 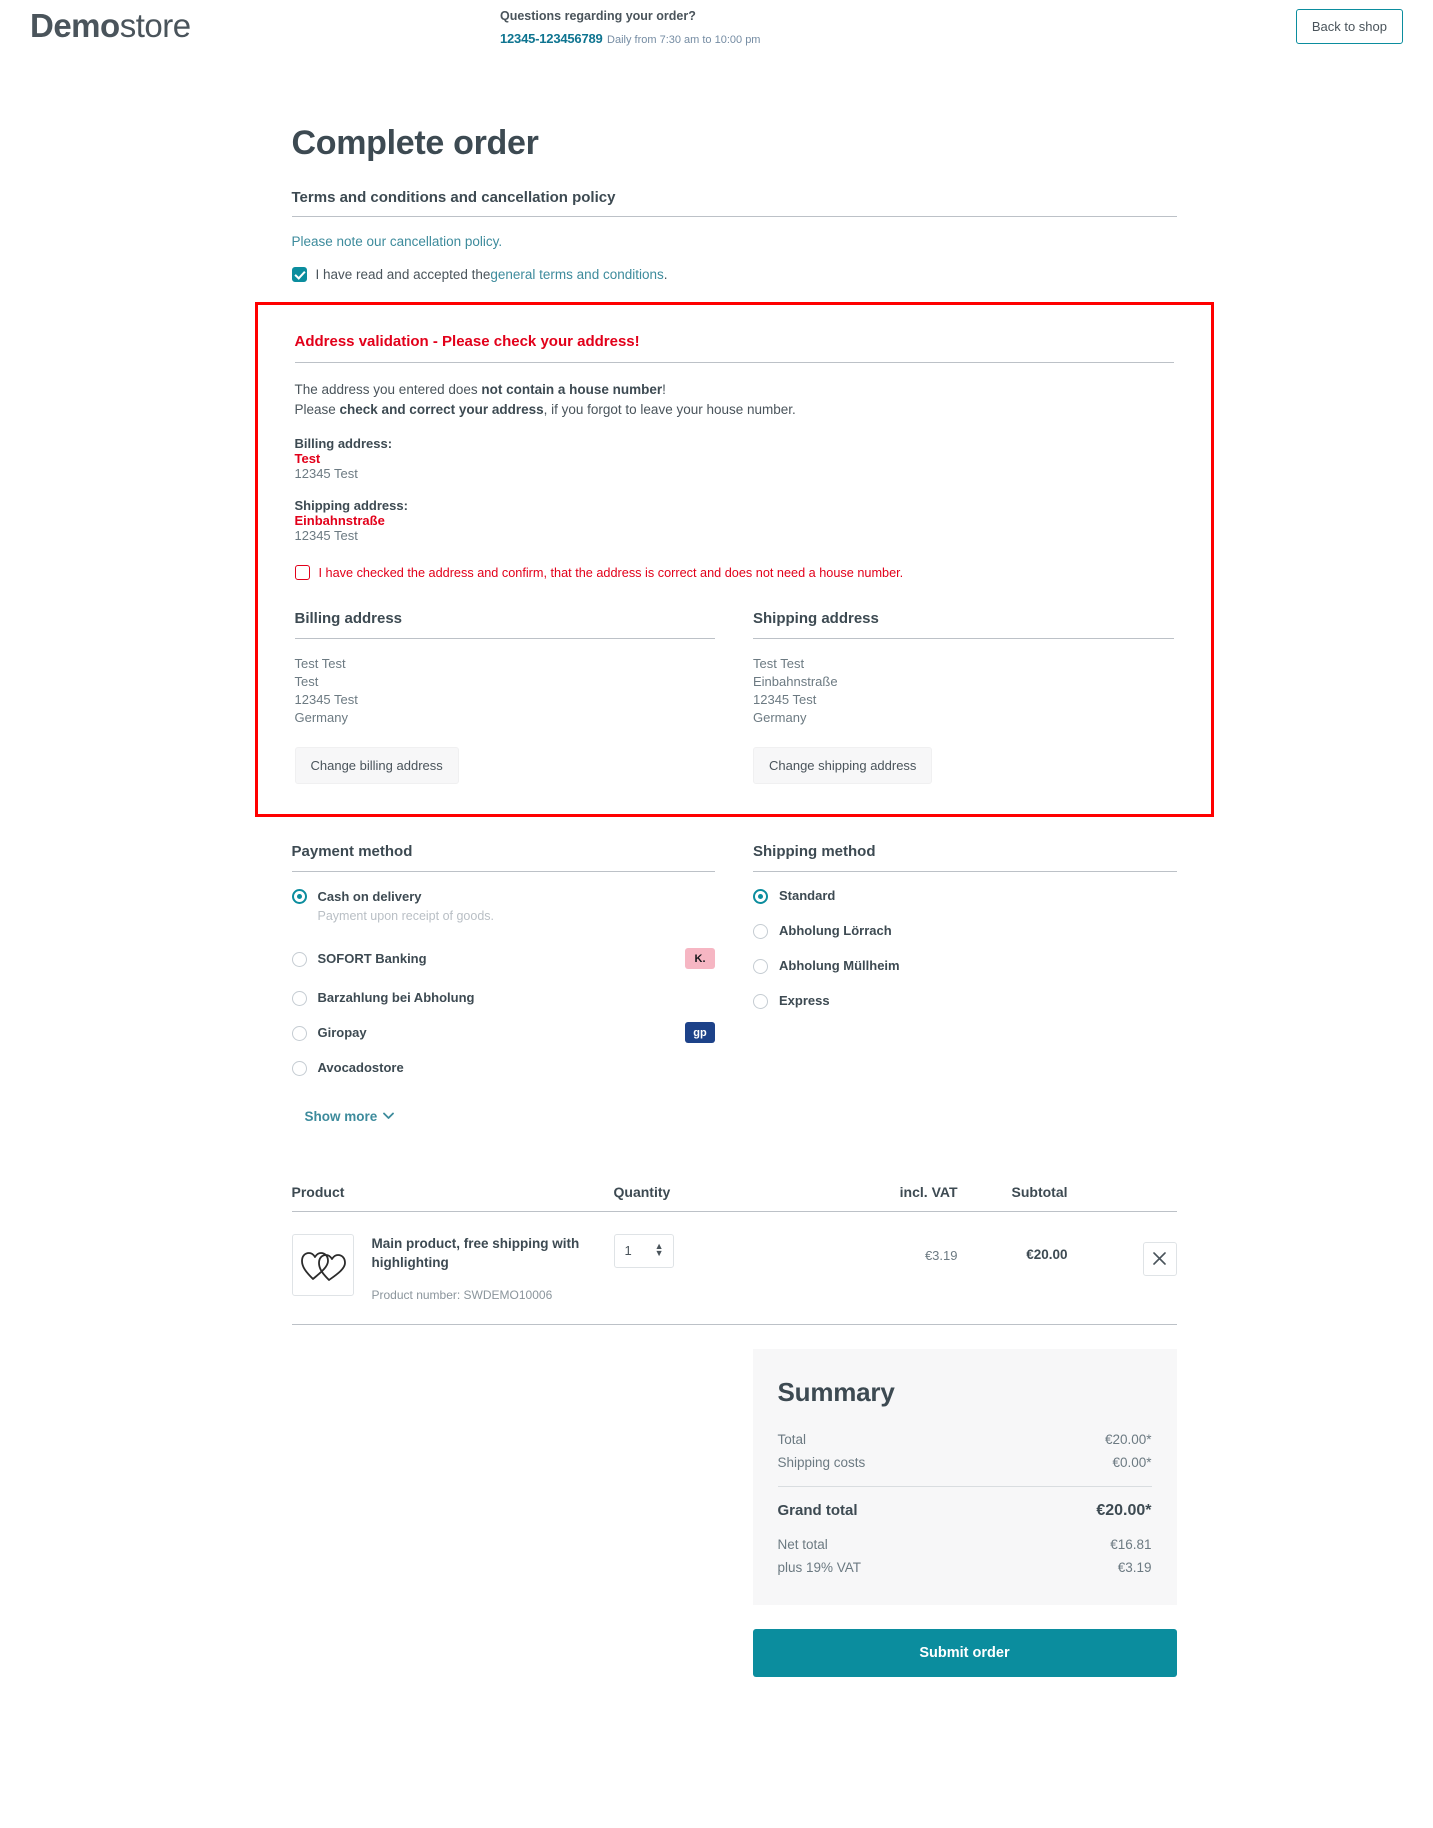 What do you see at coordinates (299, 1034) in the screenshot?
I see `payment-radio-giropay` at bounding box center [299, 1034].